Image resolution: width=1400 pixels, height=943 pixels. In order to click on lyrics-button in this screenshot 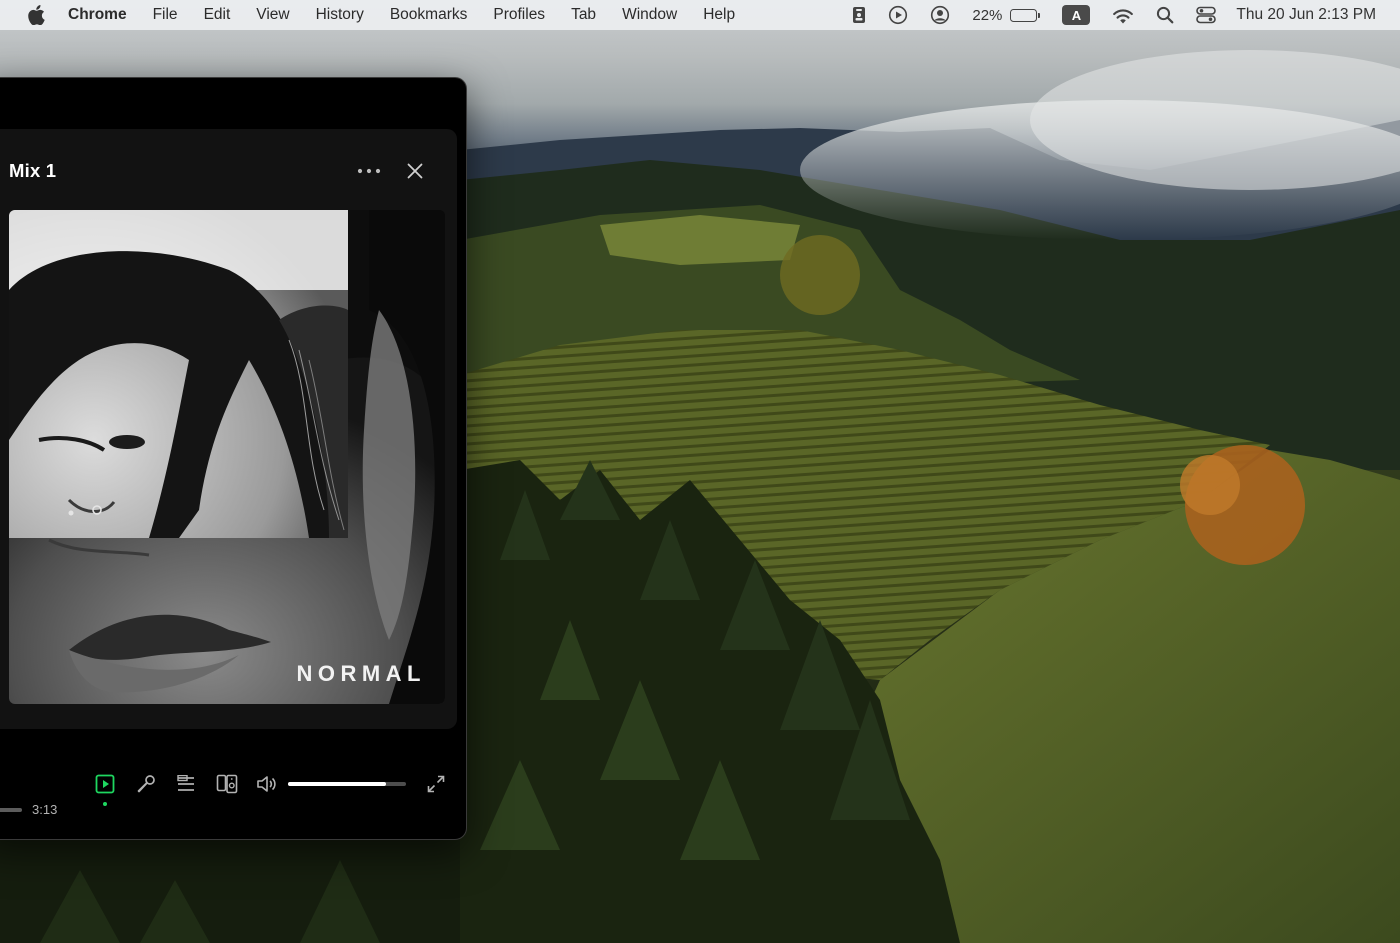, I will do `click(146, 784)`.